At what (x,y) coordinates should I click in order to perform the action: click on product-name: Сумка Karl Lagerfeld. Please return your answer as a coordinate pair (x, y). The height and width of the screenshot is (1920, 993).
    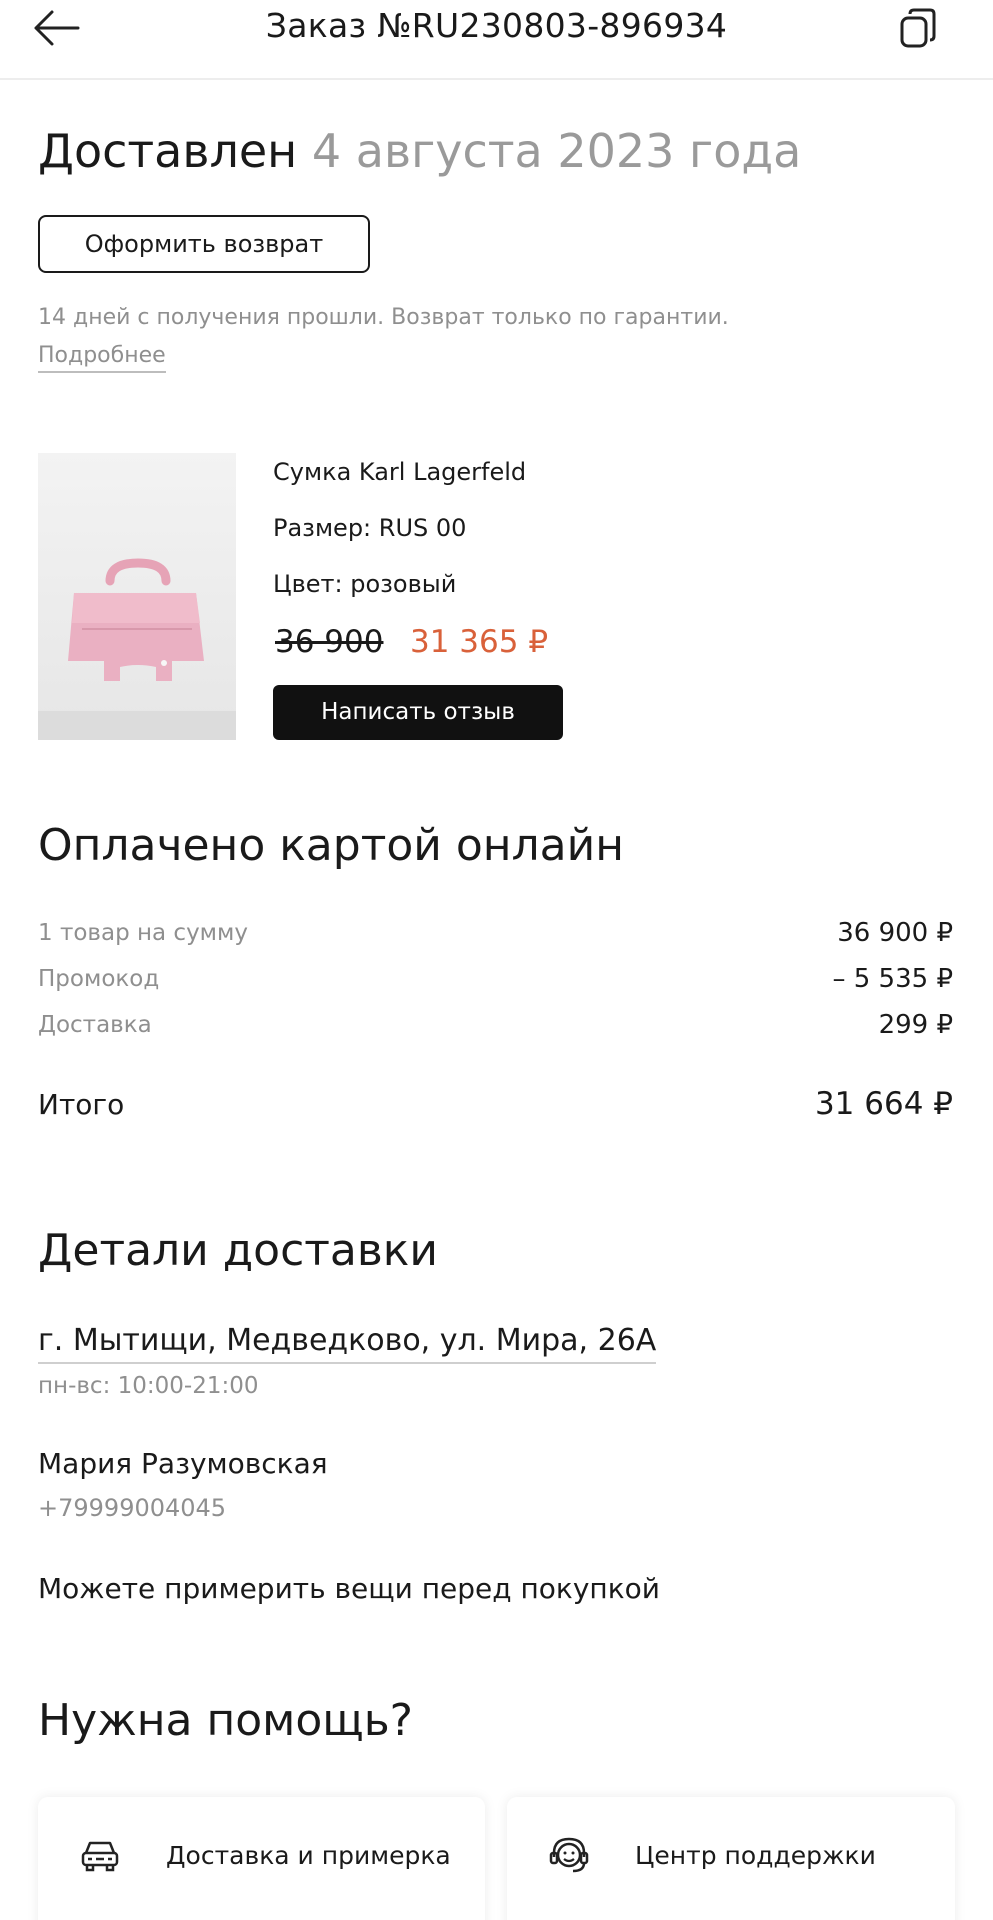
    Looking at the image, I should click on (399, 472).